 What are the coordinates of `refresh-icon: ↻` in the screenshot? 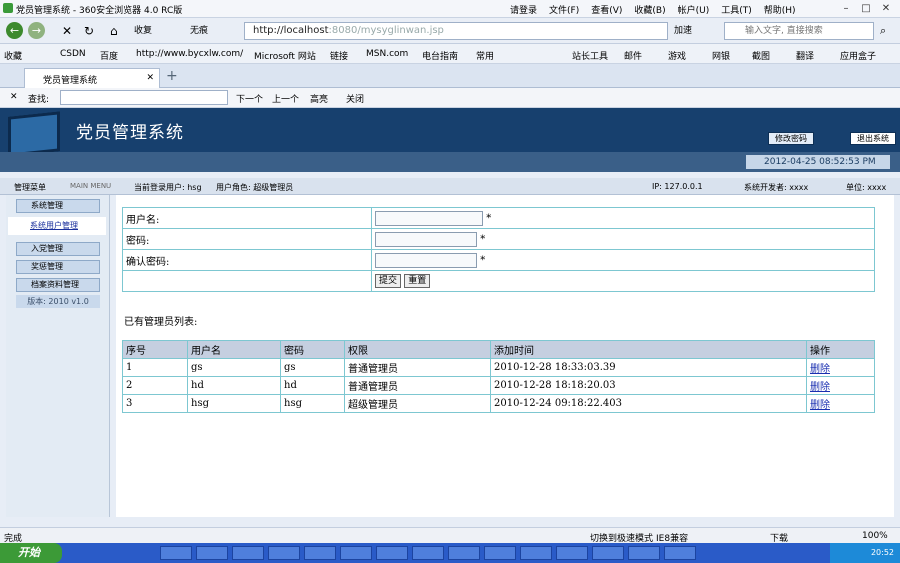 It's located at (89, 31).